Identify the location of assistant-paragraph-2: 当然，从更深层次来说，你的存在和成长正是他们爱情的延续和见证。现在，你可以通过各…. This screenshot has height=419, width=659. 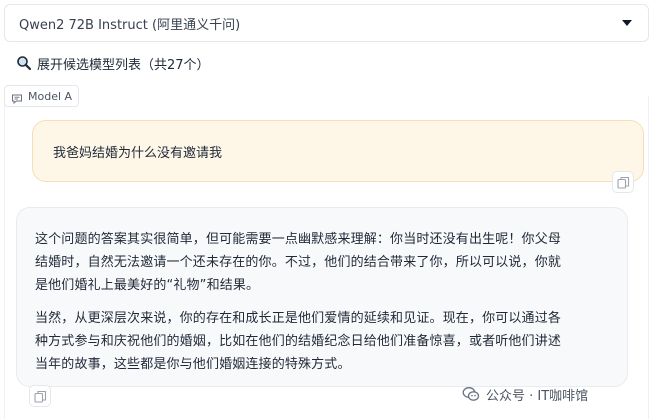
(321, 341).